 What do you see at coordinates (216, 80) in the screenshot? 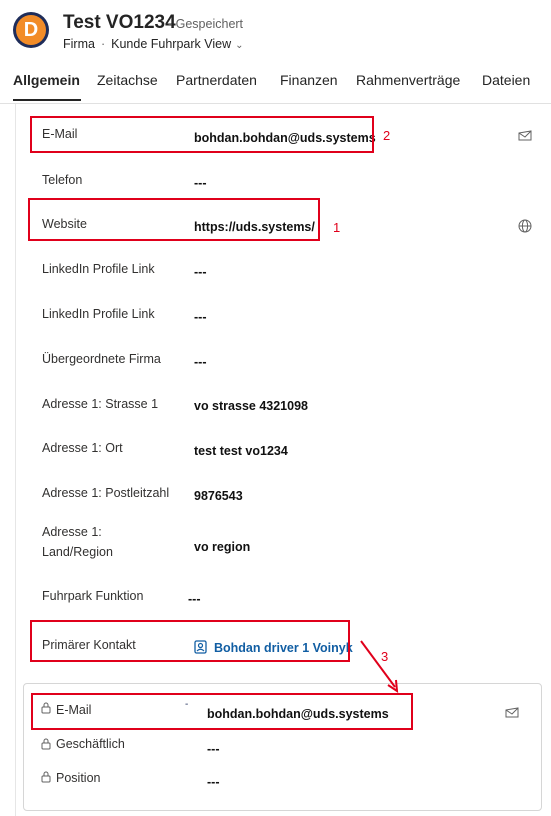
I see `tab-partnerdaten: Partnerdaten` at bounding box center [216, 80].